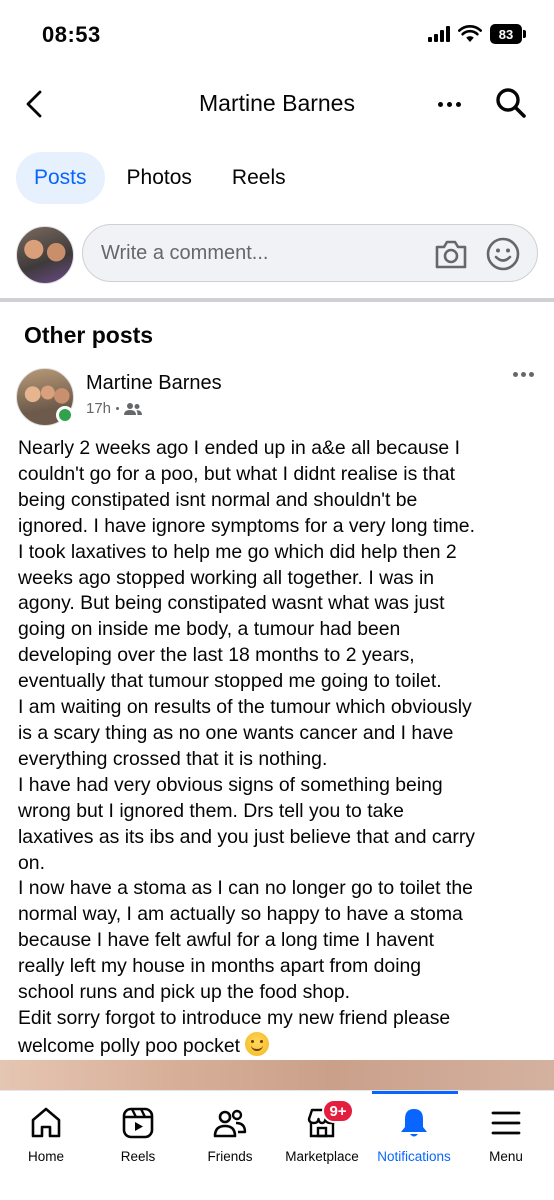  Describe the element at coordinates (31, 862) in the screenshot. I see `post-line: on.` at that location.